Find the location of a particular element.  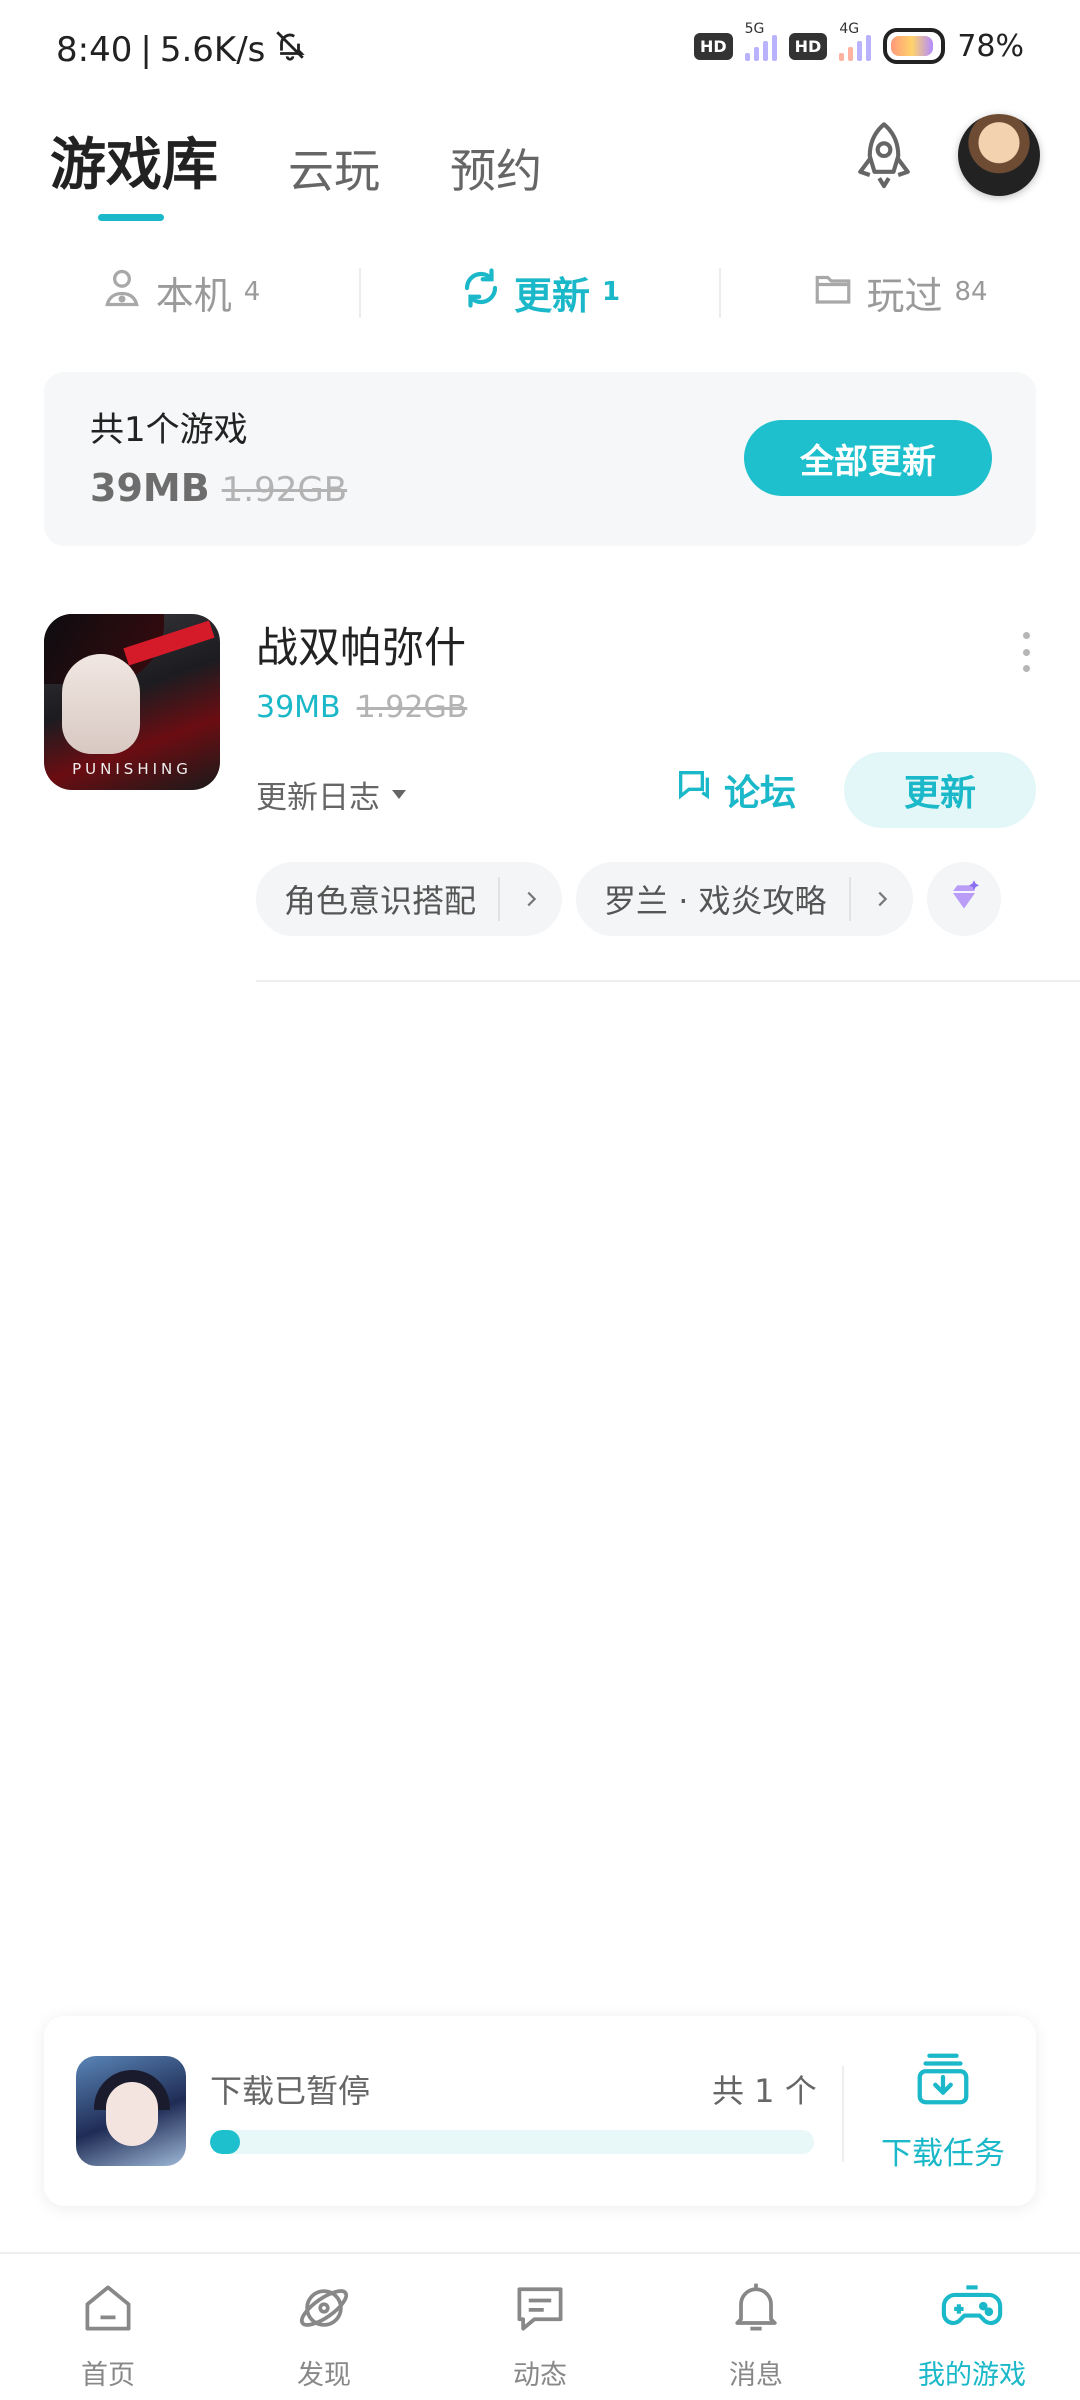

forum-label: 论坛 is located at coordinates (760, 793).